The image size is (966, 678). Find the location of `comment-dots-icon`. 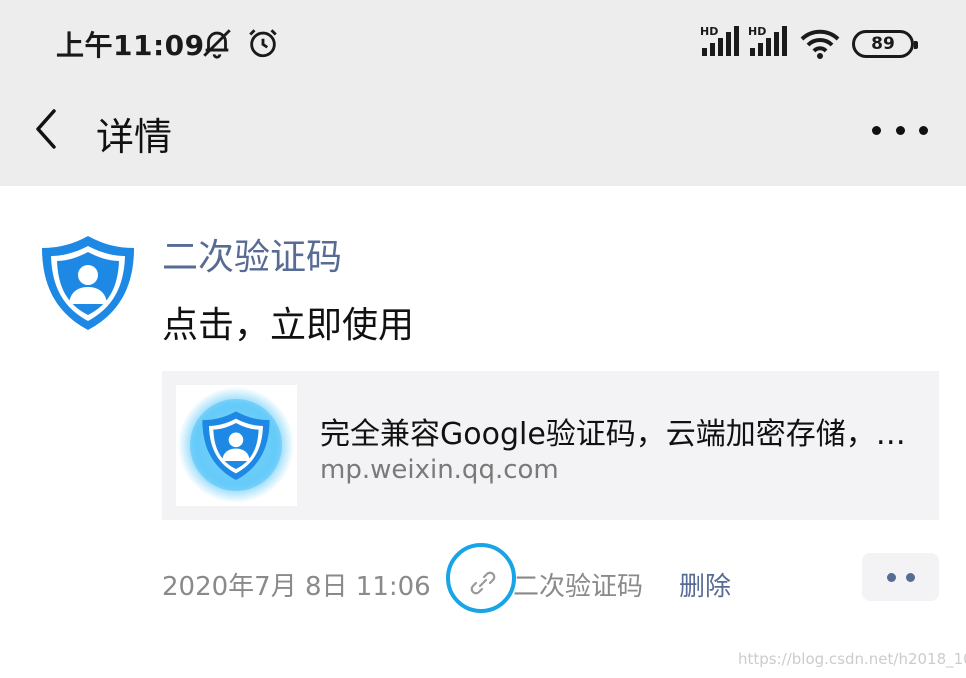

comment-dots-icon is located at coordinates (891, 577).